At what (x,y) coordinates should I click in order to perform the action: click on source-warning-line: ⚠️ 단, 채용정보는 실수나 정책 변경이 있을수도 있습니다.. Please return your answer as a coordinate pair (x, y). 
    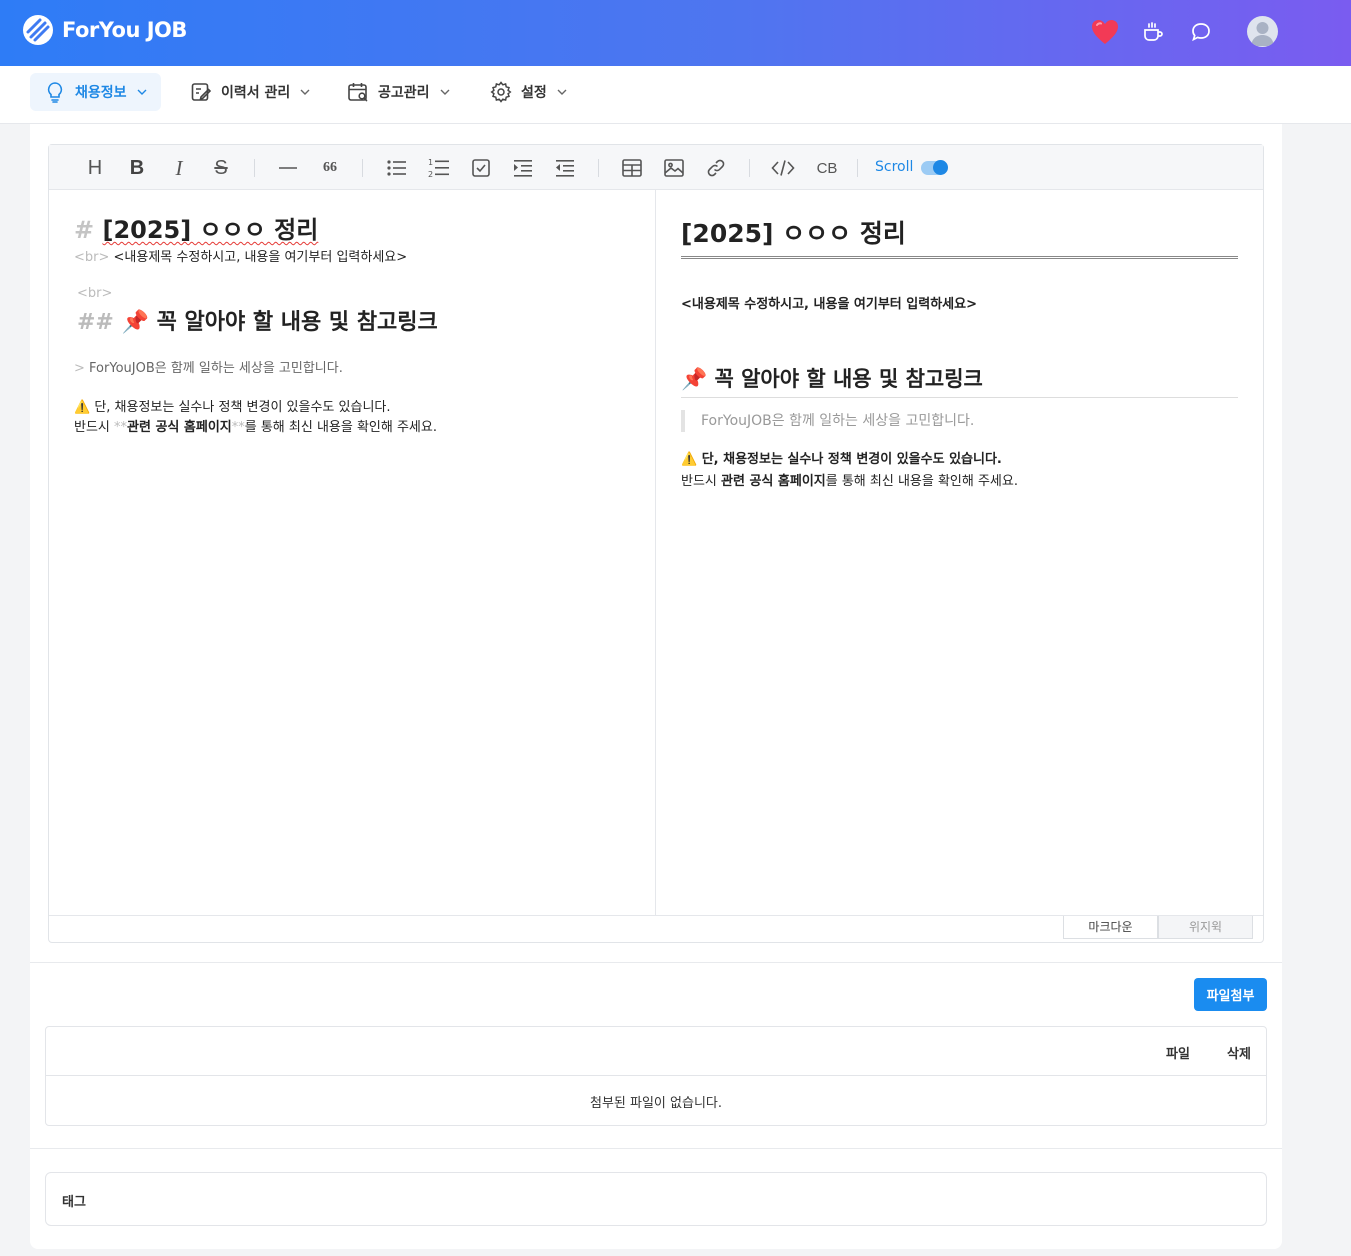
    Looking at the image, I should click on (232, 407).